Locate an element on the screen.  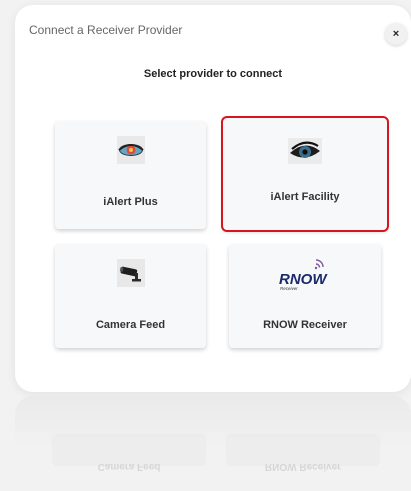
rnow-logo: RNOW Receiver is located at coordinates (305, 274).